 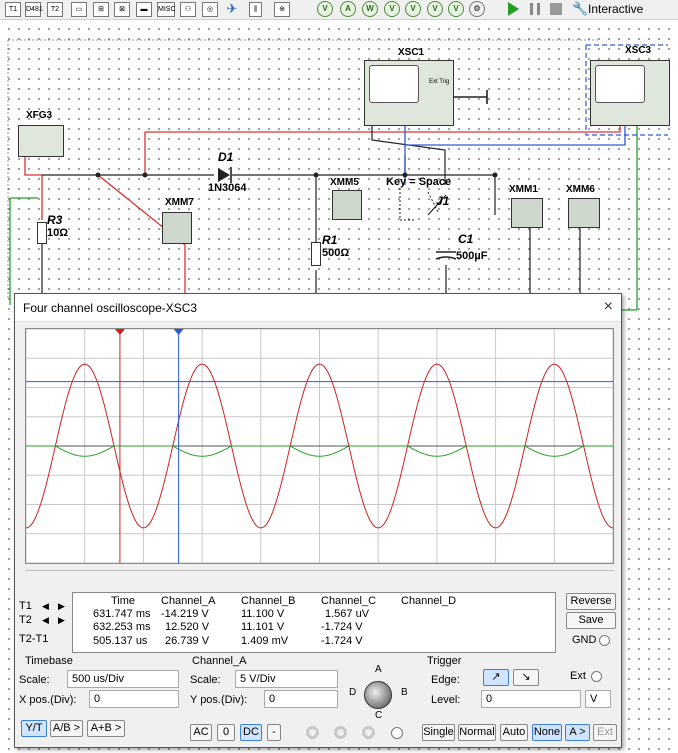 What do you see at coordinates (547, 732) in the screenshot?
I see `trigger-none-button: None` at bounding box center [547, 732].